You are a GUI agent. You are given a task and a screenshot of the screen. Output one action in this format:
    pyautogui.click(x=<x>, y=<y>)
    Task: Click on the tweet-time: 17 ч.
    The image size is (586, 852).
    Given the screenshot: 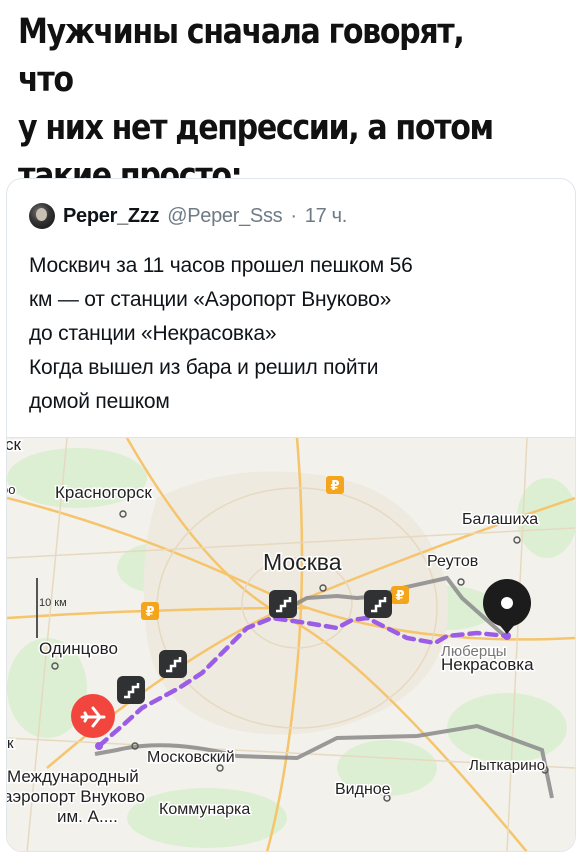 What is the action you would take?
    pyautogui.click(x=326, y=216)
    